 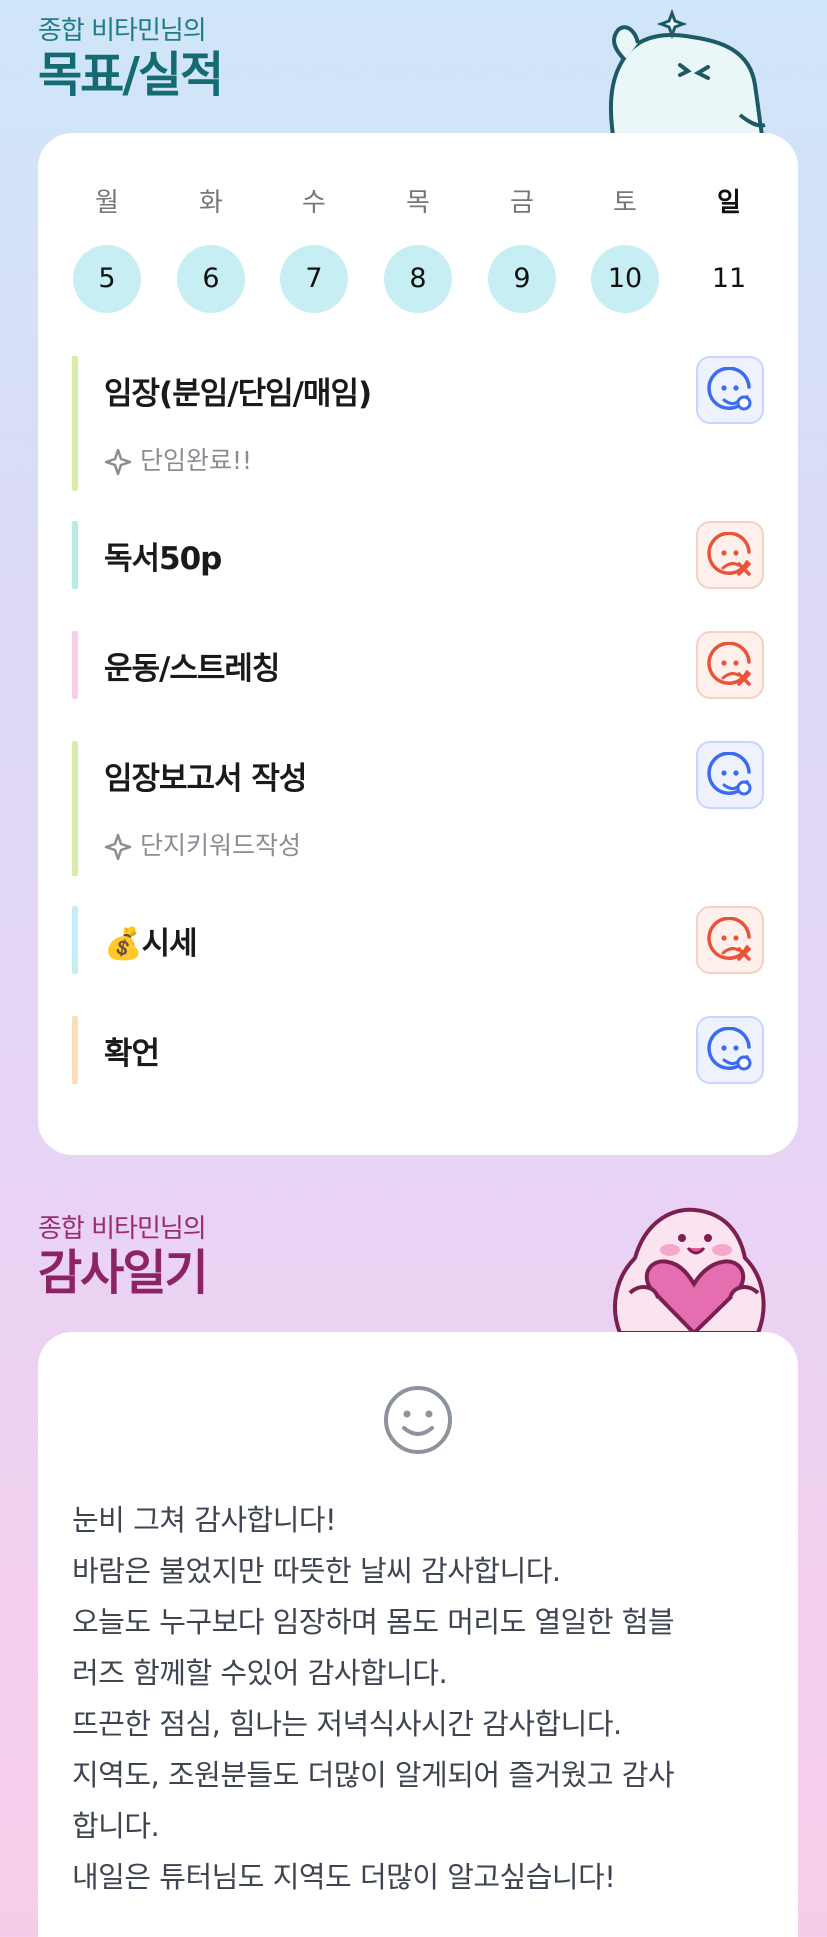 What do you see at coordinates (625, 203) in the screenshot?
I see `day-label: 토` at bounding box center [625, 203].